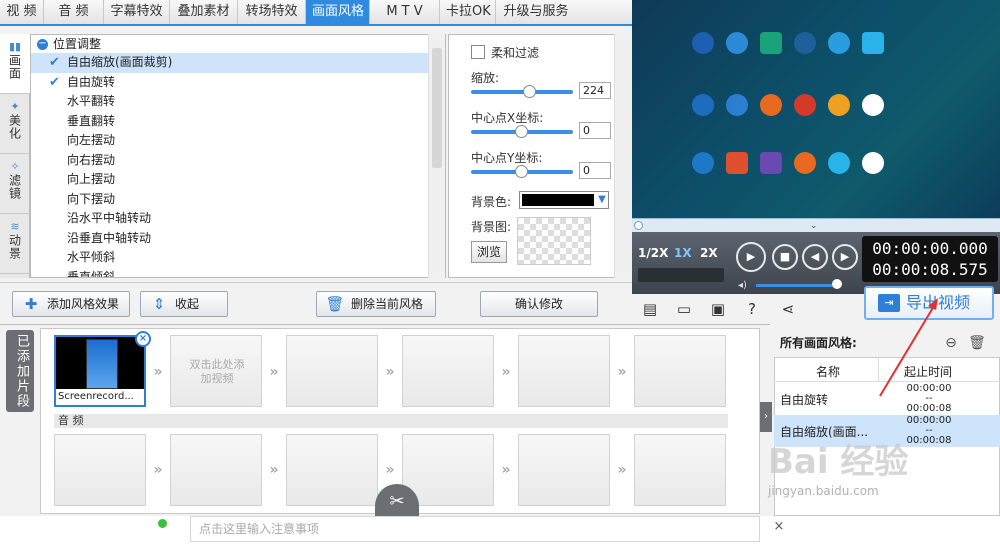 The height and width of the screenshot is (554, 1000). Describe the element at coordinates (405, 12) in the screenshot. I see `tab-mtv: M T V` at that location.